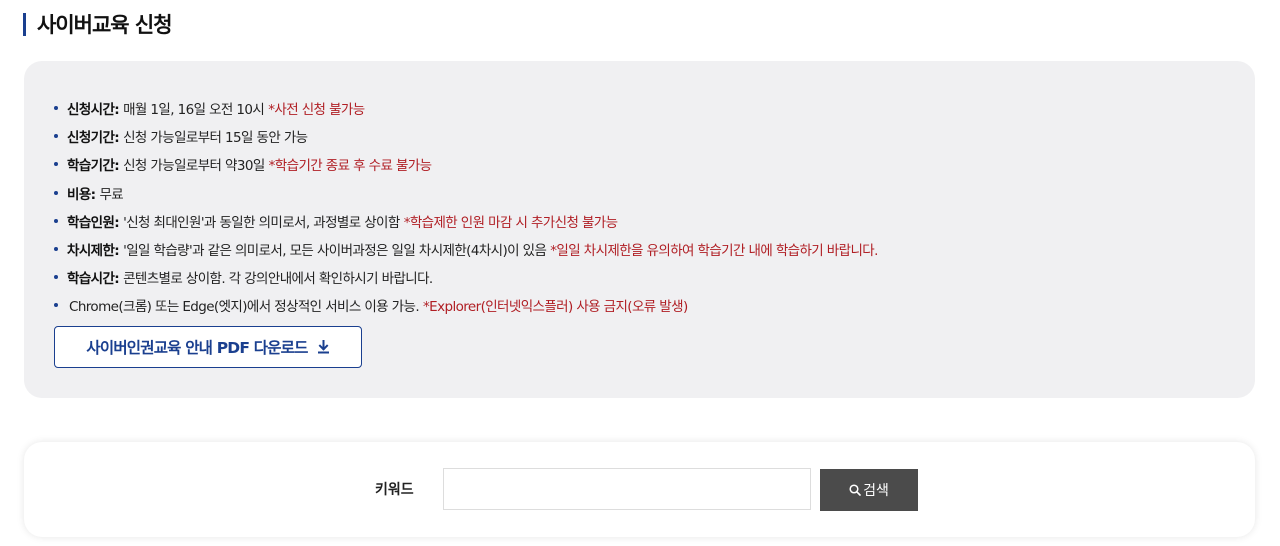 The image size is (1280, 546). Describe the element at coordinates (316, 110) in the screenshot. I see `item-note: *사전 신청 불가능` at that location.